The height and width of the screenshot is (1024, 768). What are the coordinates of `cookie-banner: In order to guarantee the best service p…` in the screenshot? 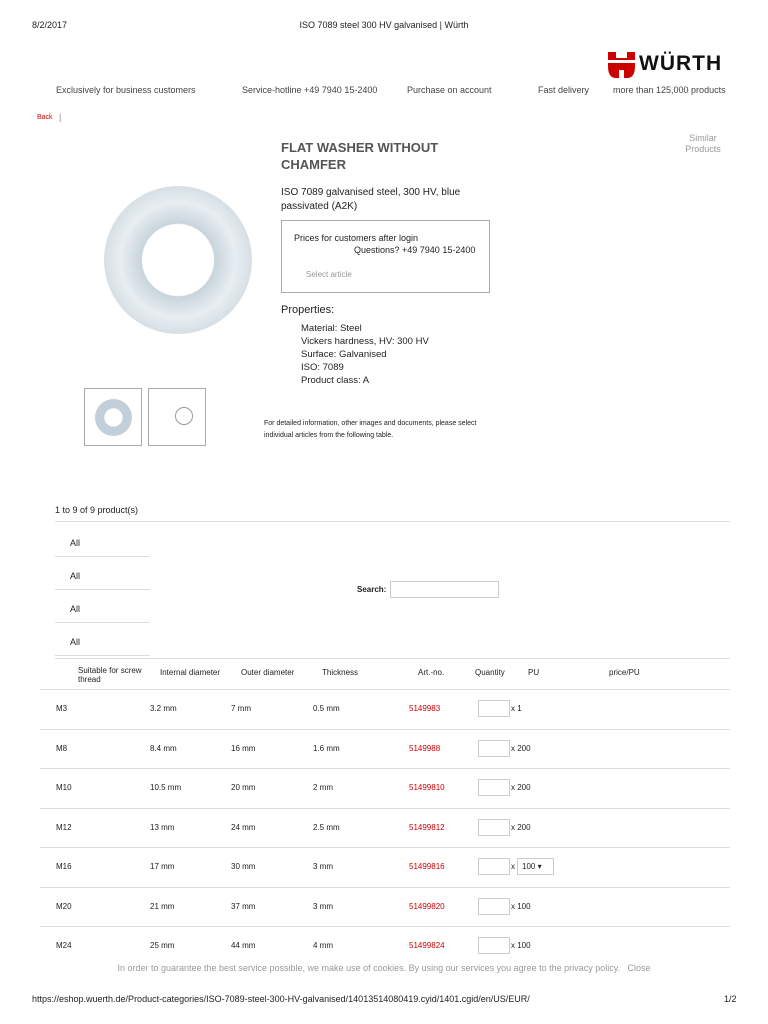 It's located at (384, 968).